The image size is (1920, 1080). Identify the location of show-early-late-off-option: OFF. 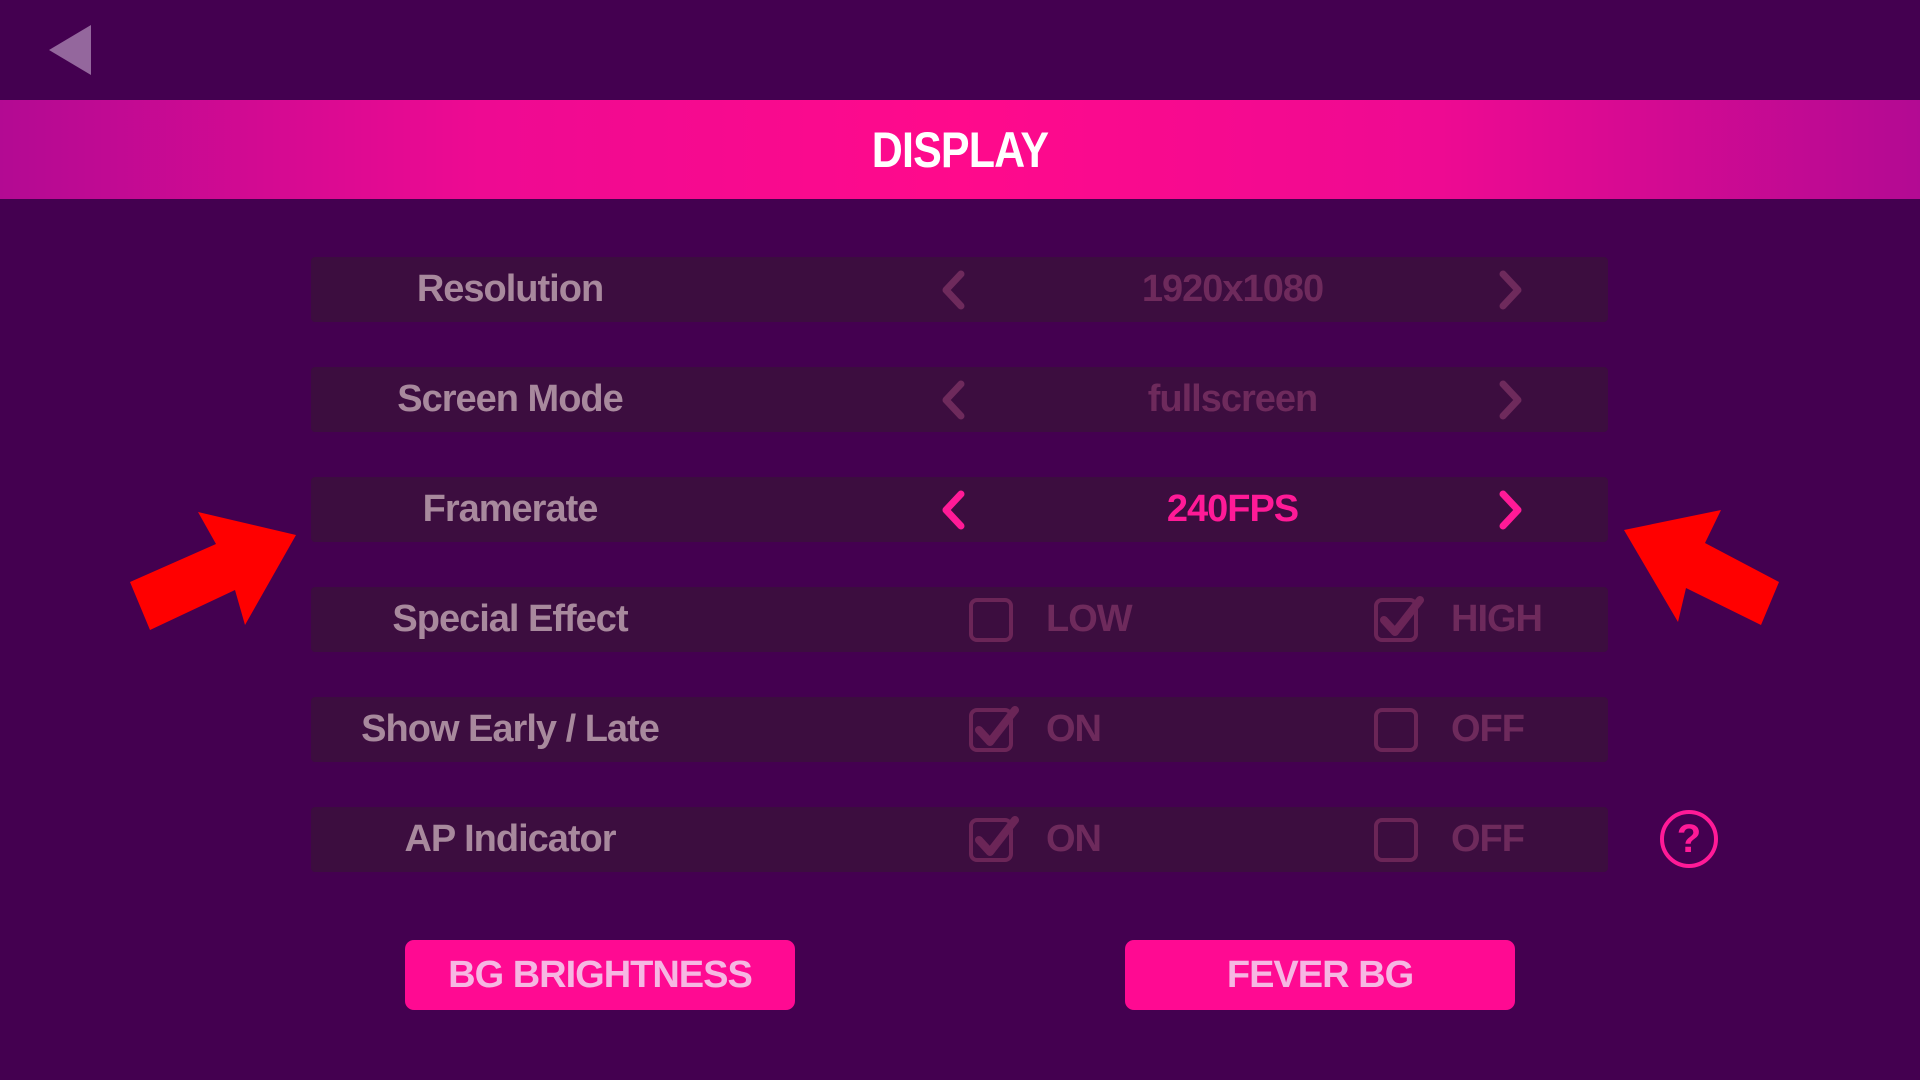
(1449, 729).